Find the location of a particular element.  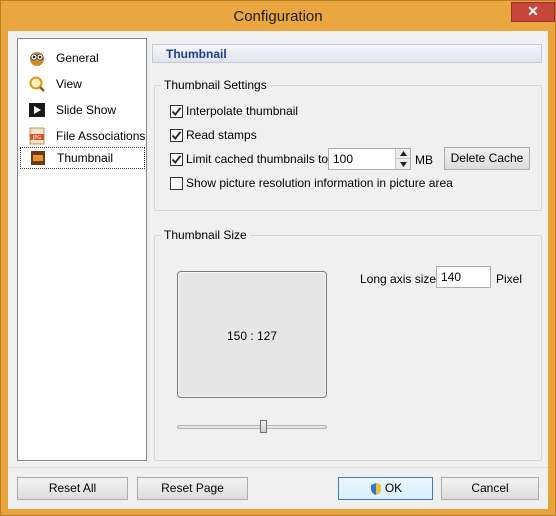

spinner-buttons is located at coordinates (402, 159).